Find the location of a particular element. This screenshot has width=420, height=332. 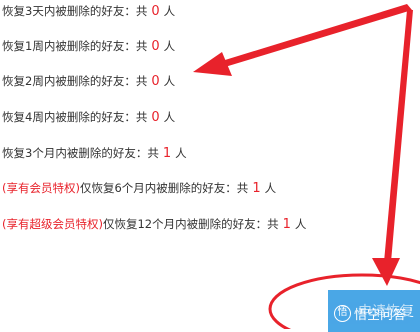

recovery-row-6-months: (享有会员特权)仅恢复6个月内被删除的好友：共 1 人 is located at coordinates (139, 188).